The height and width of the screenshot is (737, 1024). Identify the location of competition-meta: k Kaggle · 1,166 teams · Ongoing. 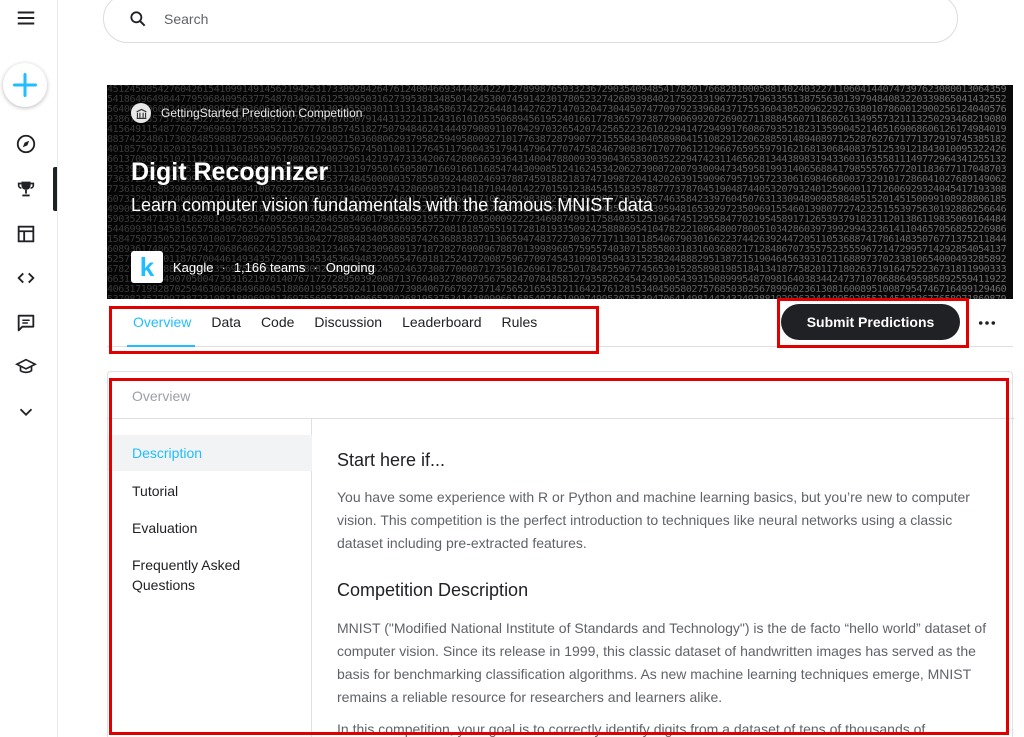
(253, 267).